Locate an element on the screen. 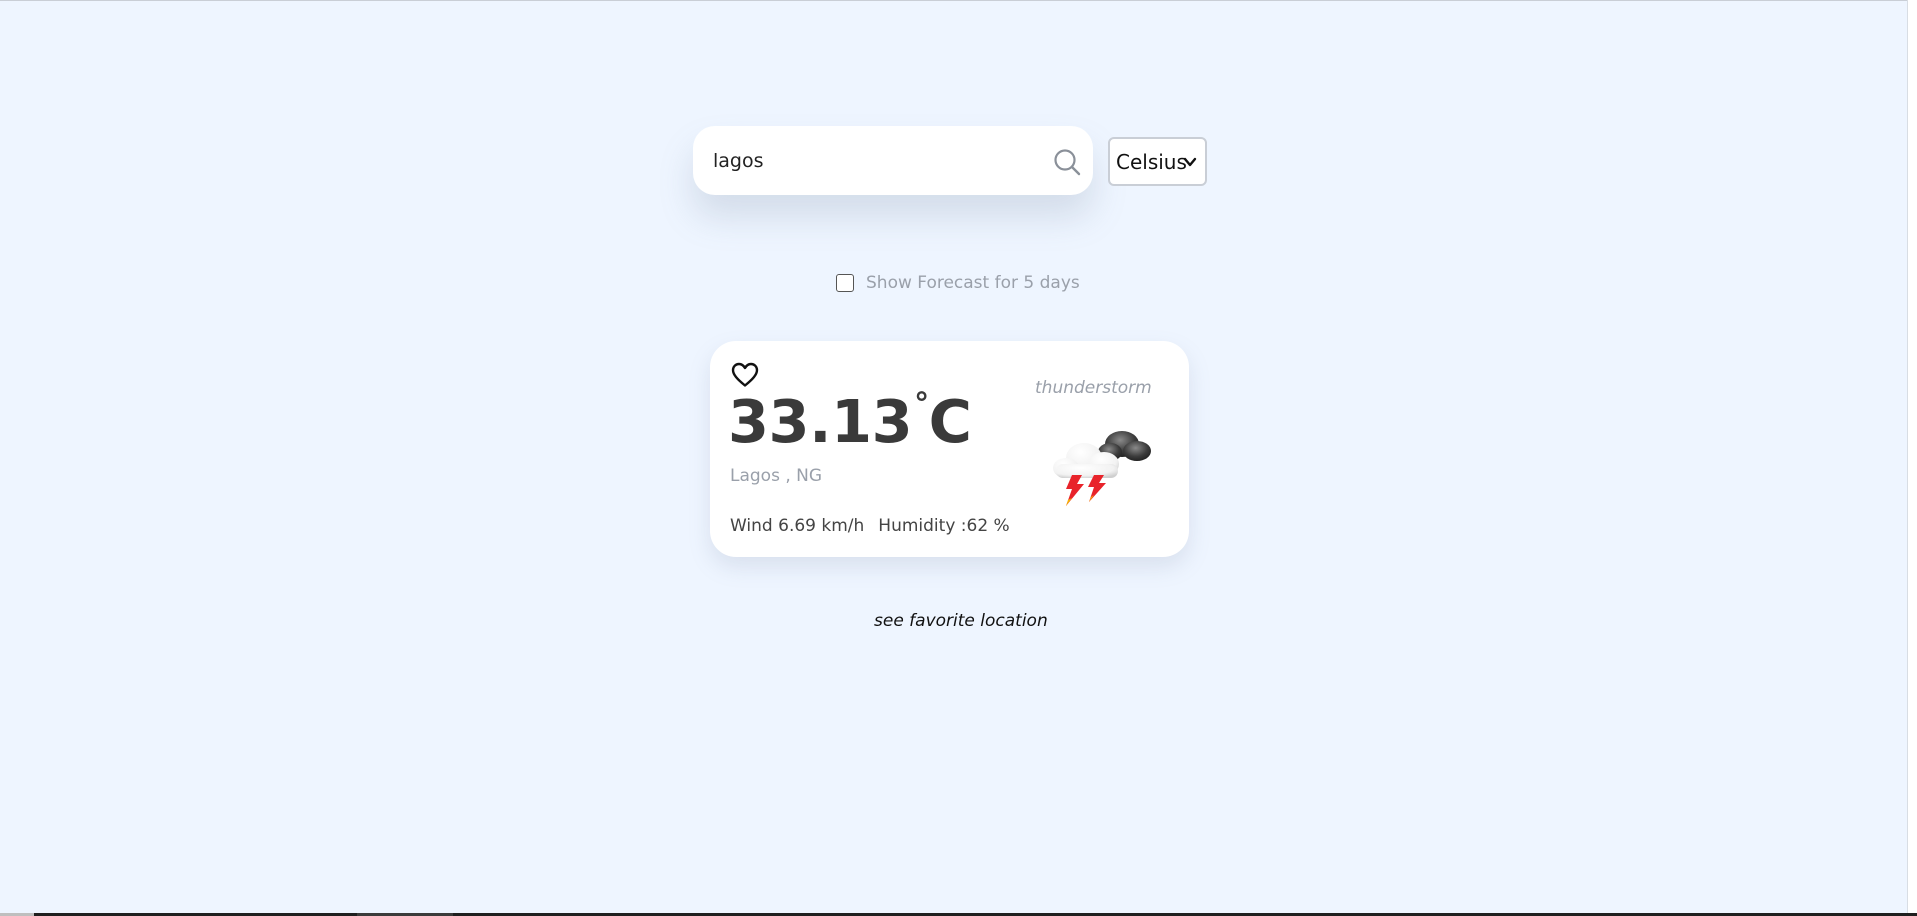  search-icon is located at coordinates (1067, 162).